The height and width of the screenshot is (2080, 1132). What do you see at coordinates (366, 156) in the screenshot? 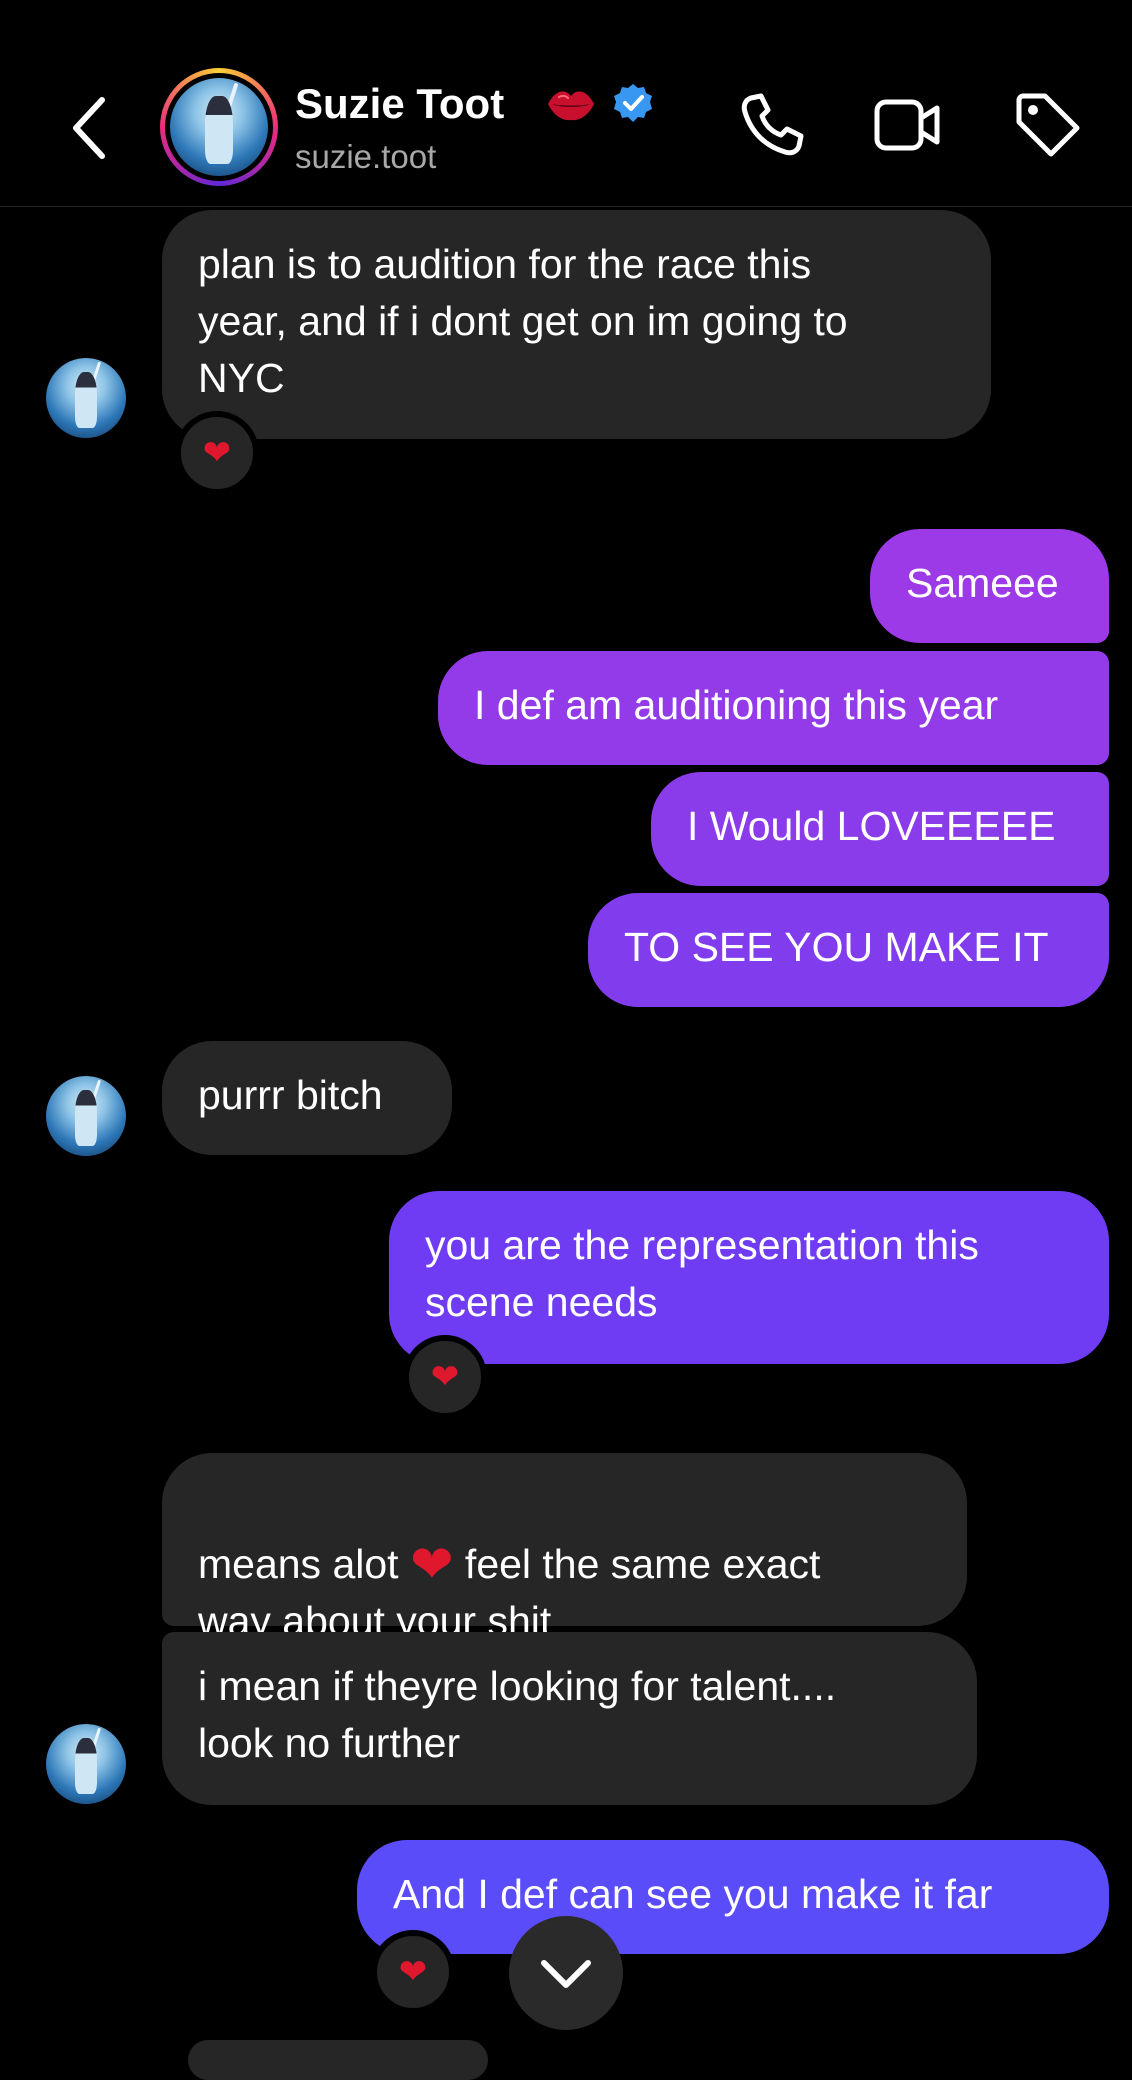
I see `contact-username: suzie.toot` at bounding box center [366, 156].